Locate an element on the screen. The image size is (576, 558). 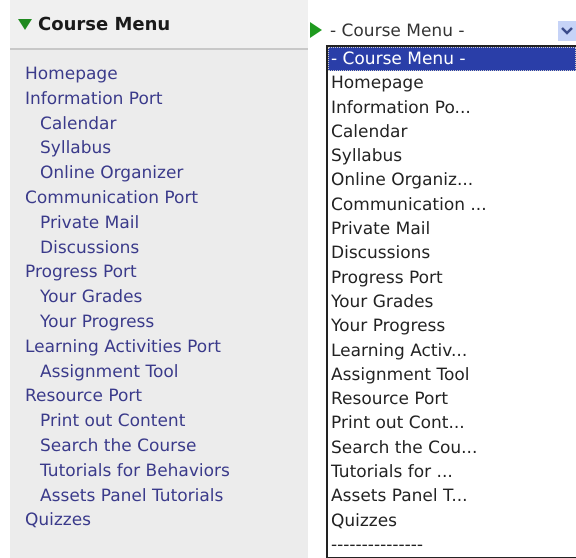
menu-link: Assets Panel Tutorials is located at coordinates (132, 496).